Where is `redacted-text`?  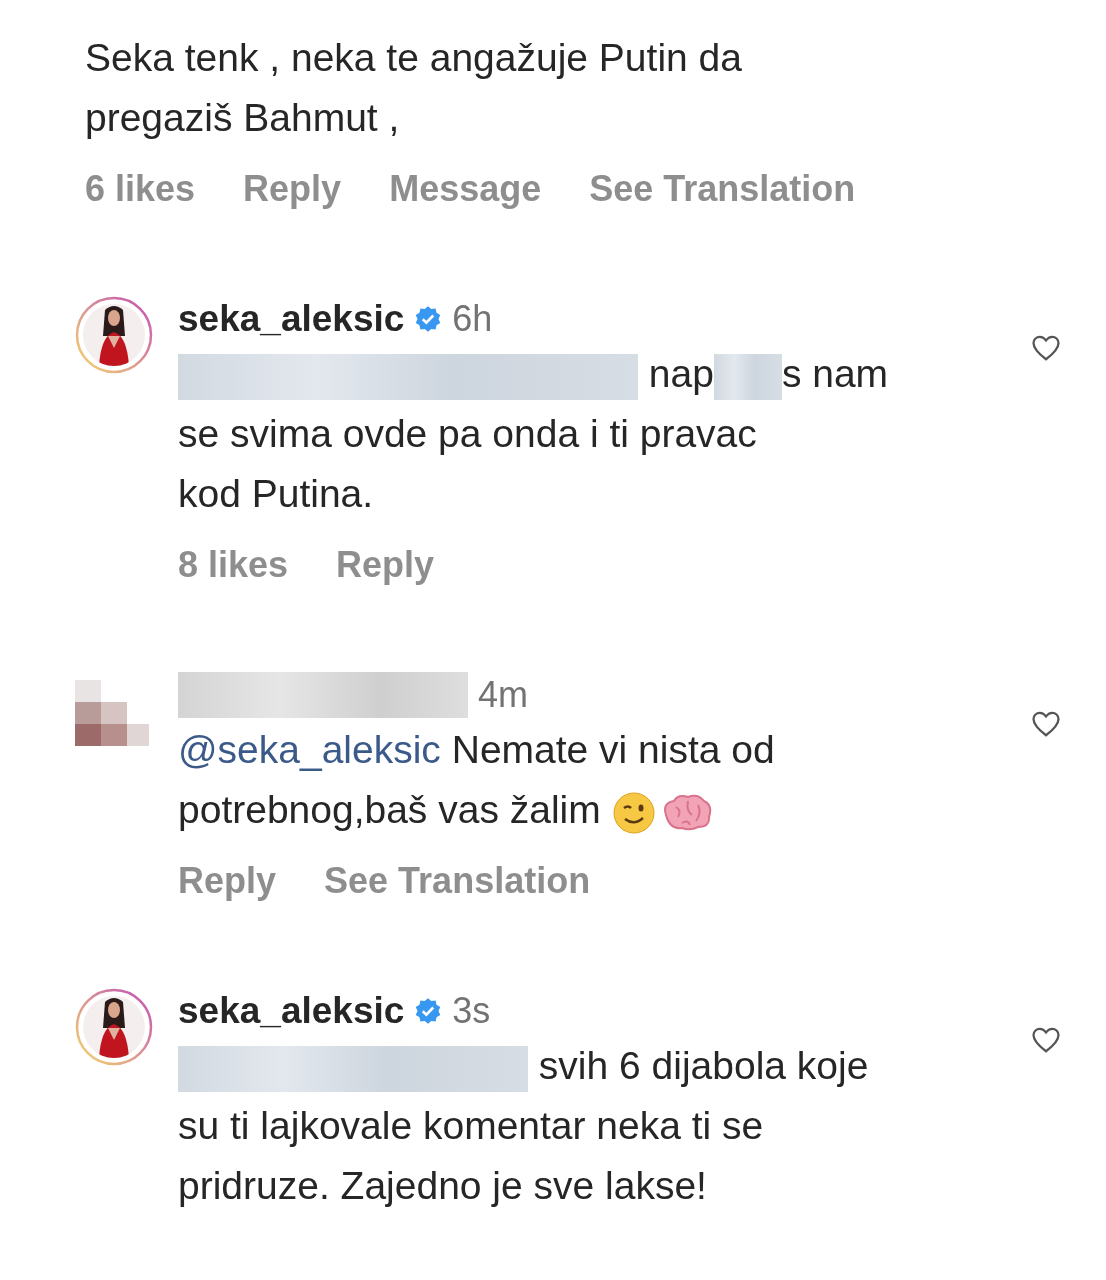
redacted-text is located at coordinates (747, 376).